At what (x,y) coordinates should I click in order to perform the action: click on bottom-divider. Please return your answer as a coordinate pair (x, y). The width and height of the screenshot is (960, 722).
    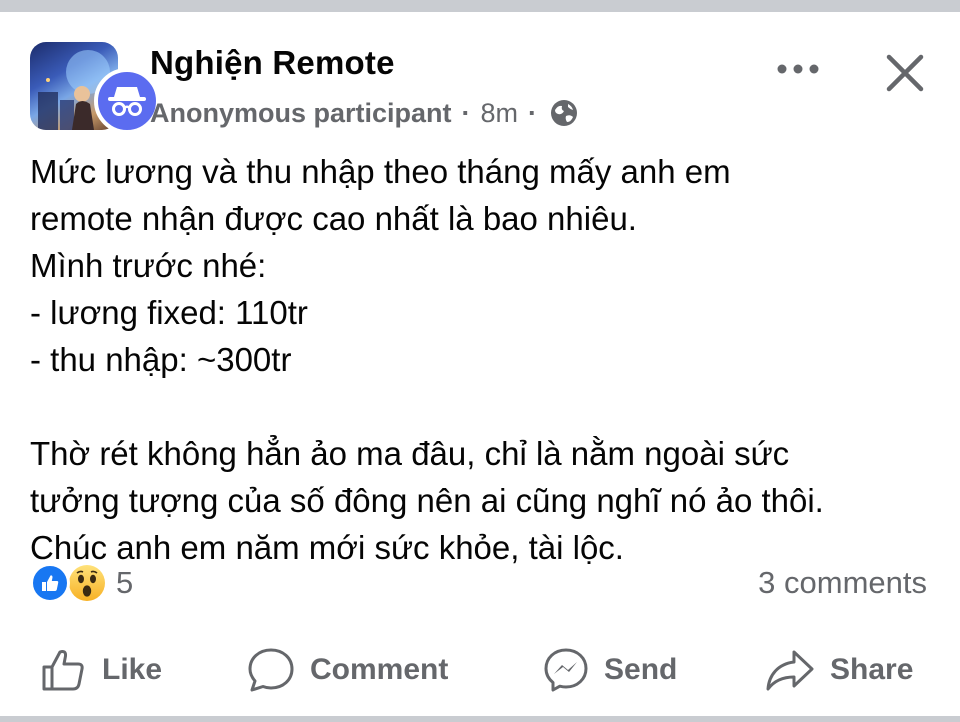
    Looking at the image, I should click on (480, 719).